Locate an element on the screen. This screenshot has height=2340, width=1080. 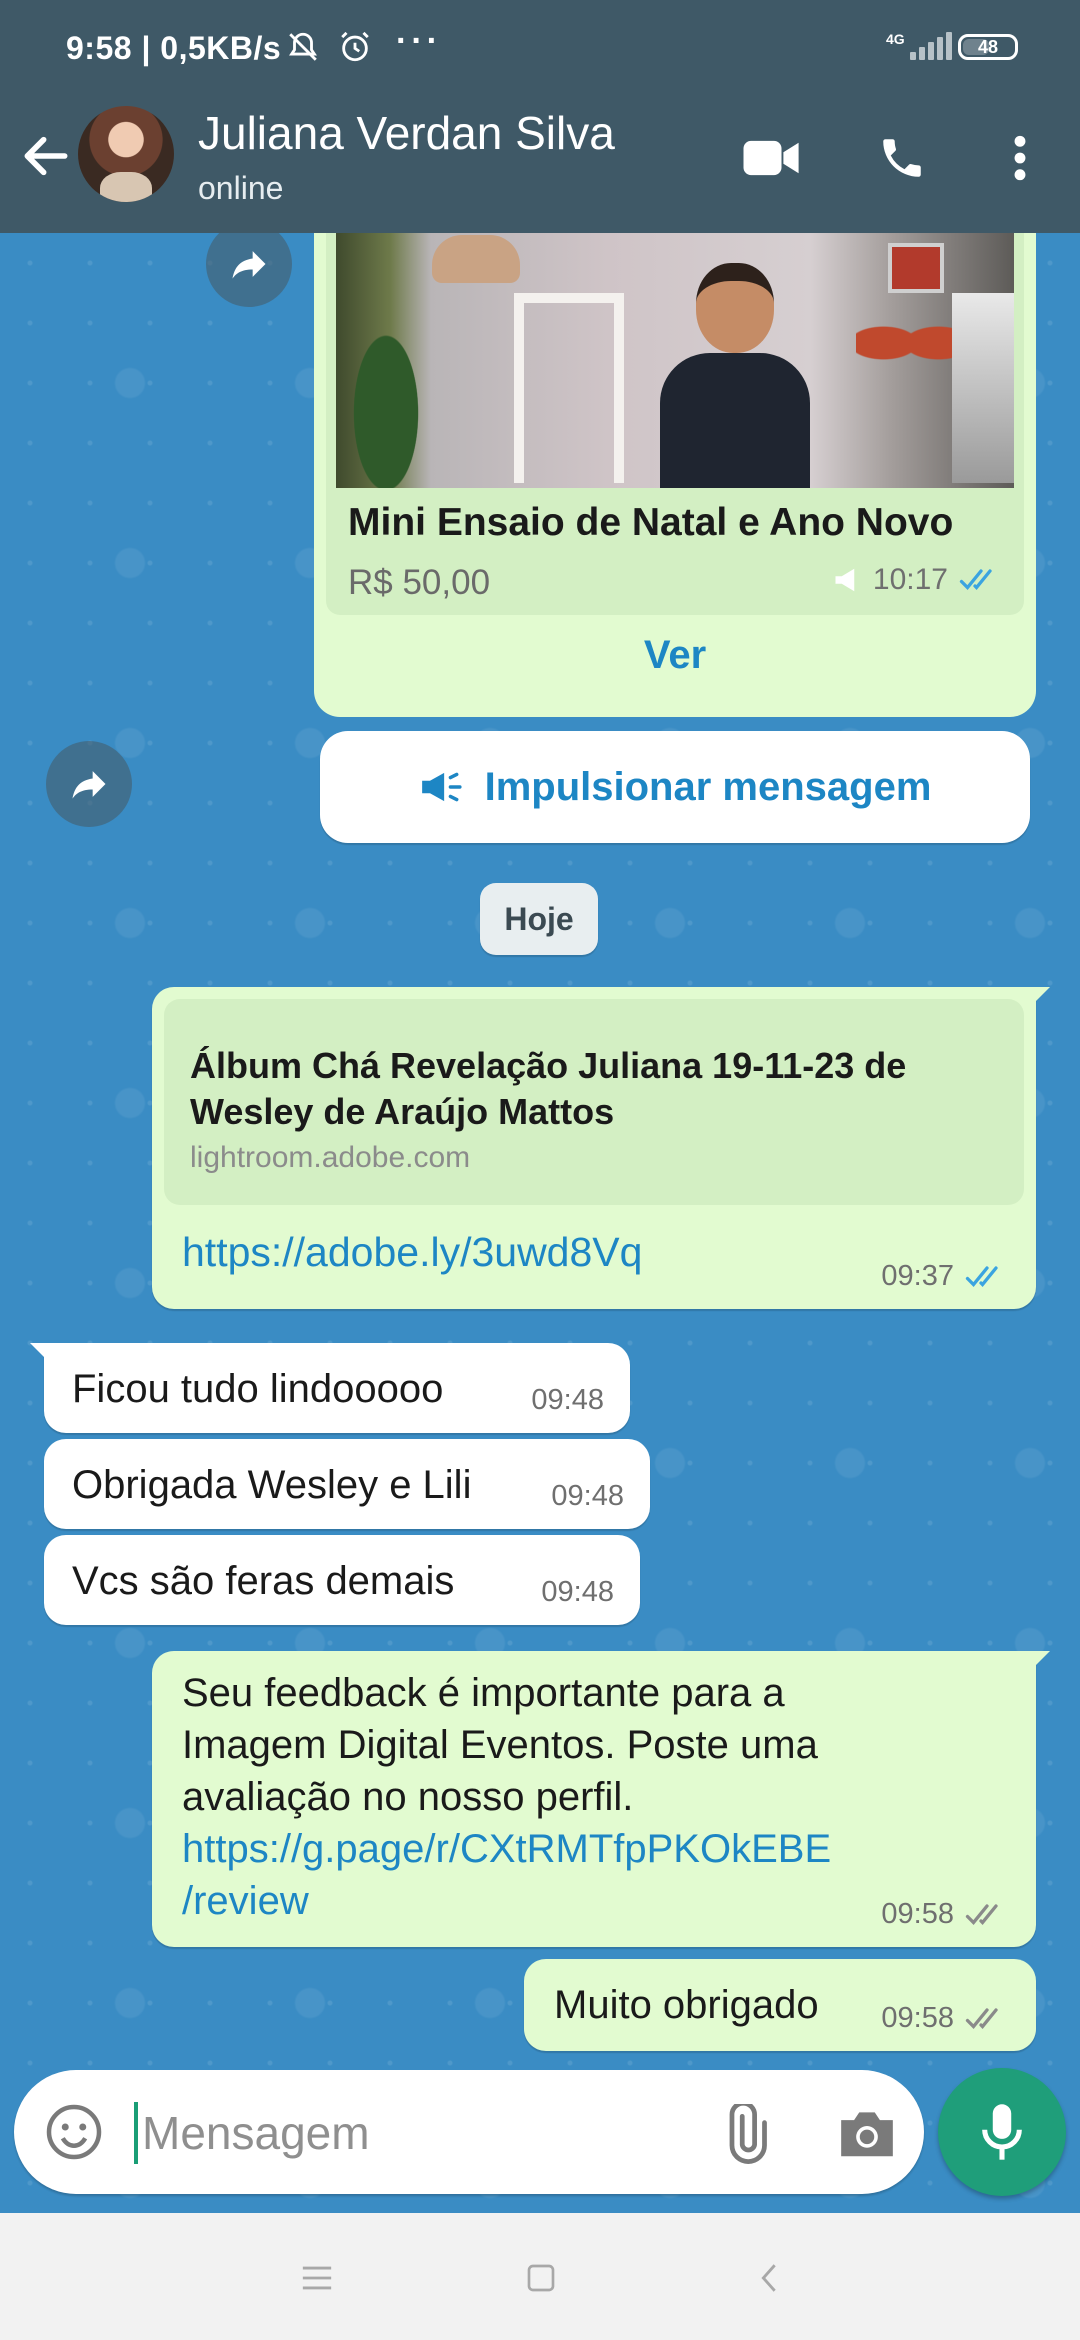
contact-status: online is located at coordinates (241, 188).